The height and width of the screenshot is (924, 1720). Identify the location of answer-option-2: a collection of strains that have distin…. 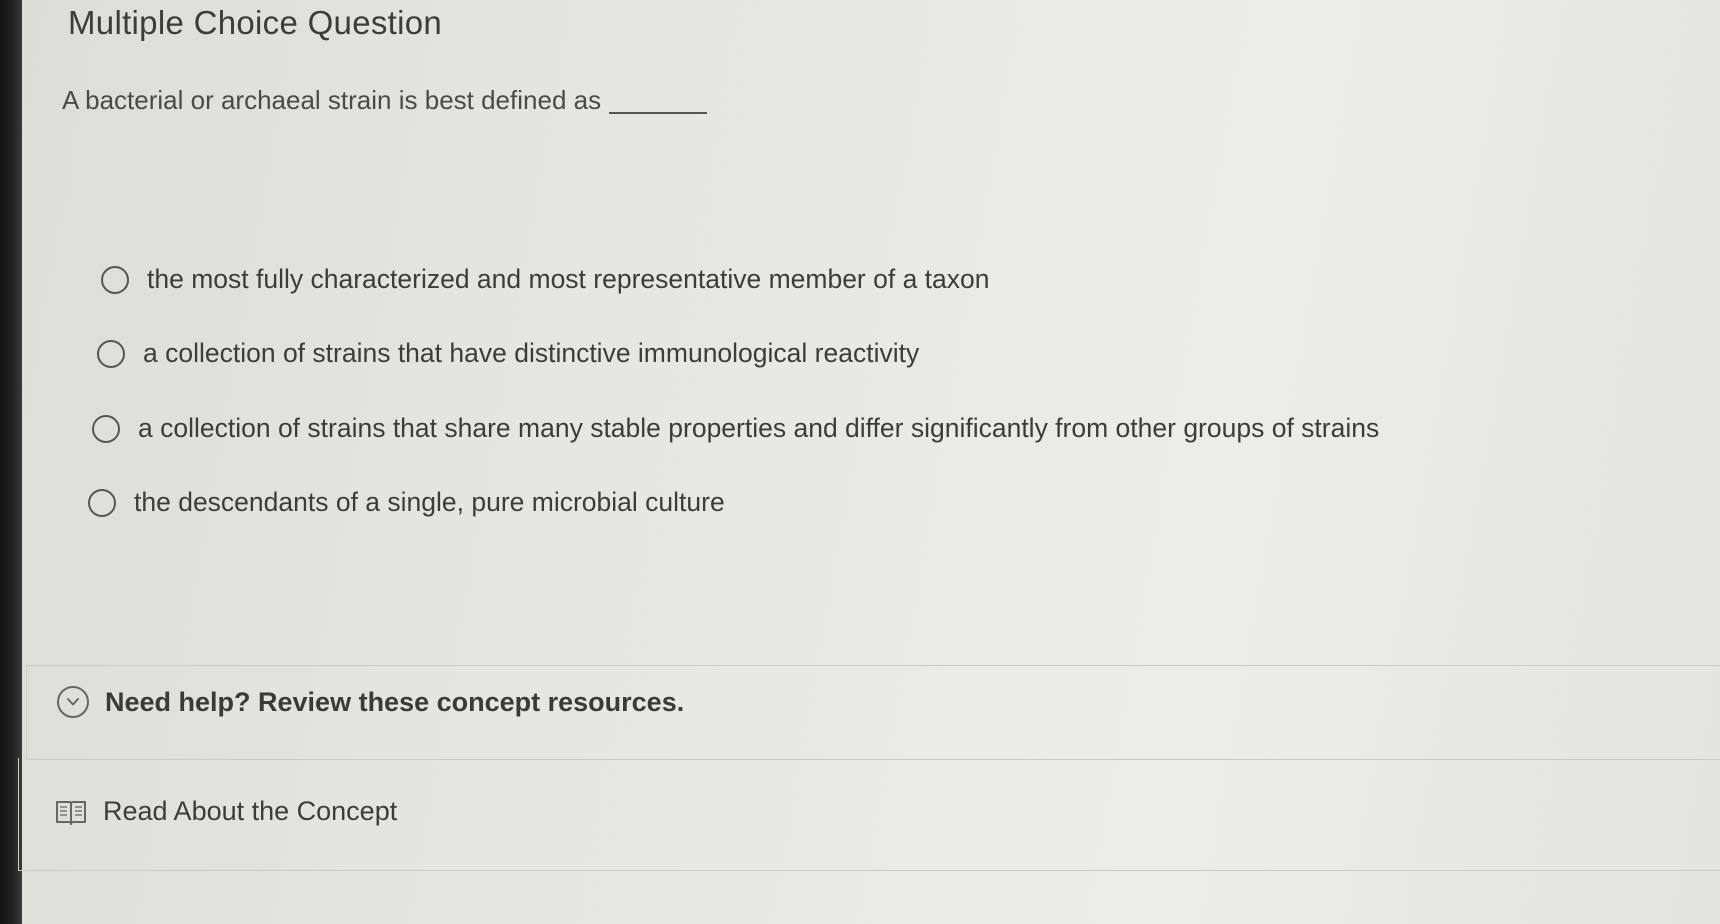
(508, 353).